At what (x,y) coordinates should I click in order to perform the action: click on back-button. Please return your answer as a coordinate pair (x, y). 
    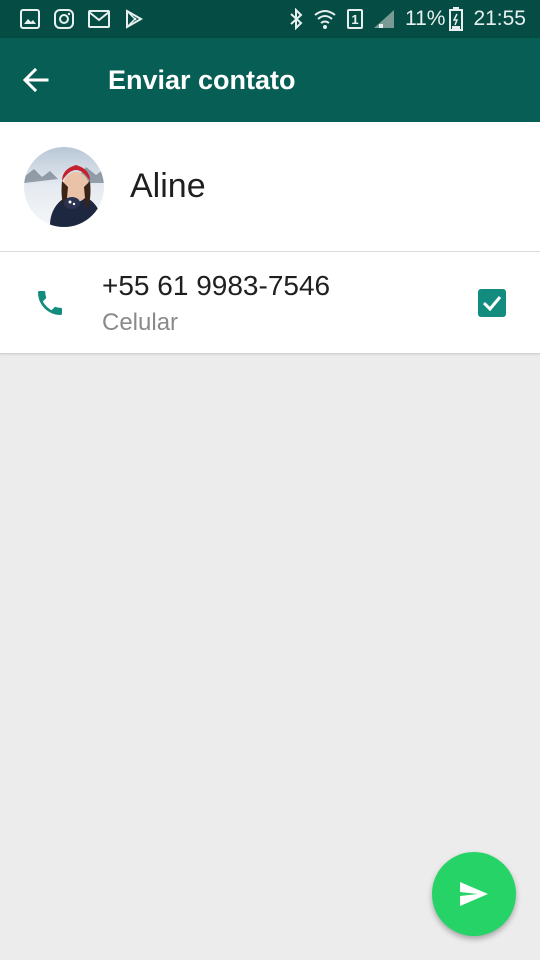
    Looking at the image, I should click on (36, 80).